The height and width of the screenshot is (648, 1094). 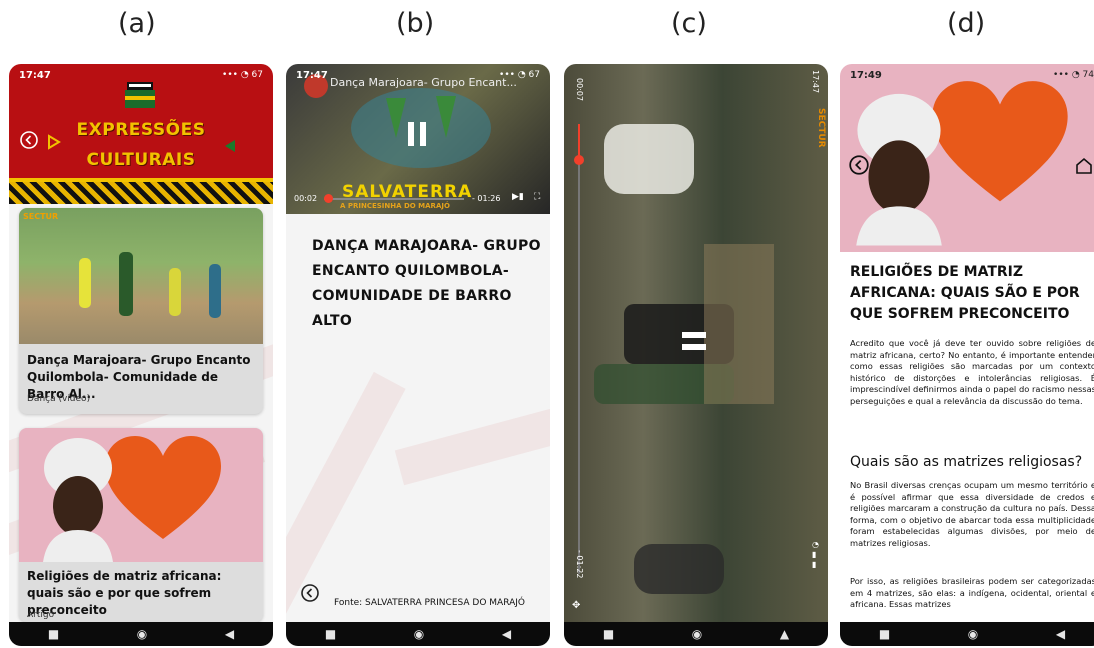 What do you see at coordinates (967, 75) in the screenshot?
I see `status-bar: 17:49 ••• ◔ 74` at bounding box center [967, 75].